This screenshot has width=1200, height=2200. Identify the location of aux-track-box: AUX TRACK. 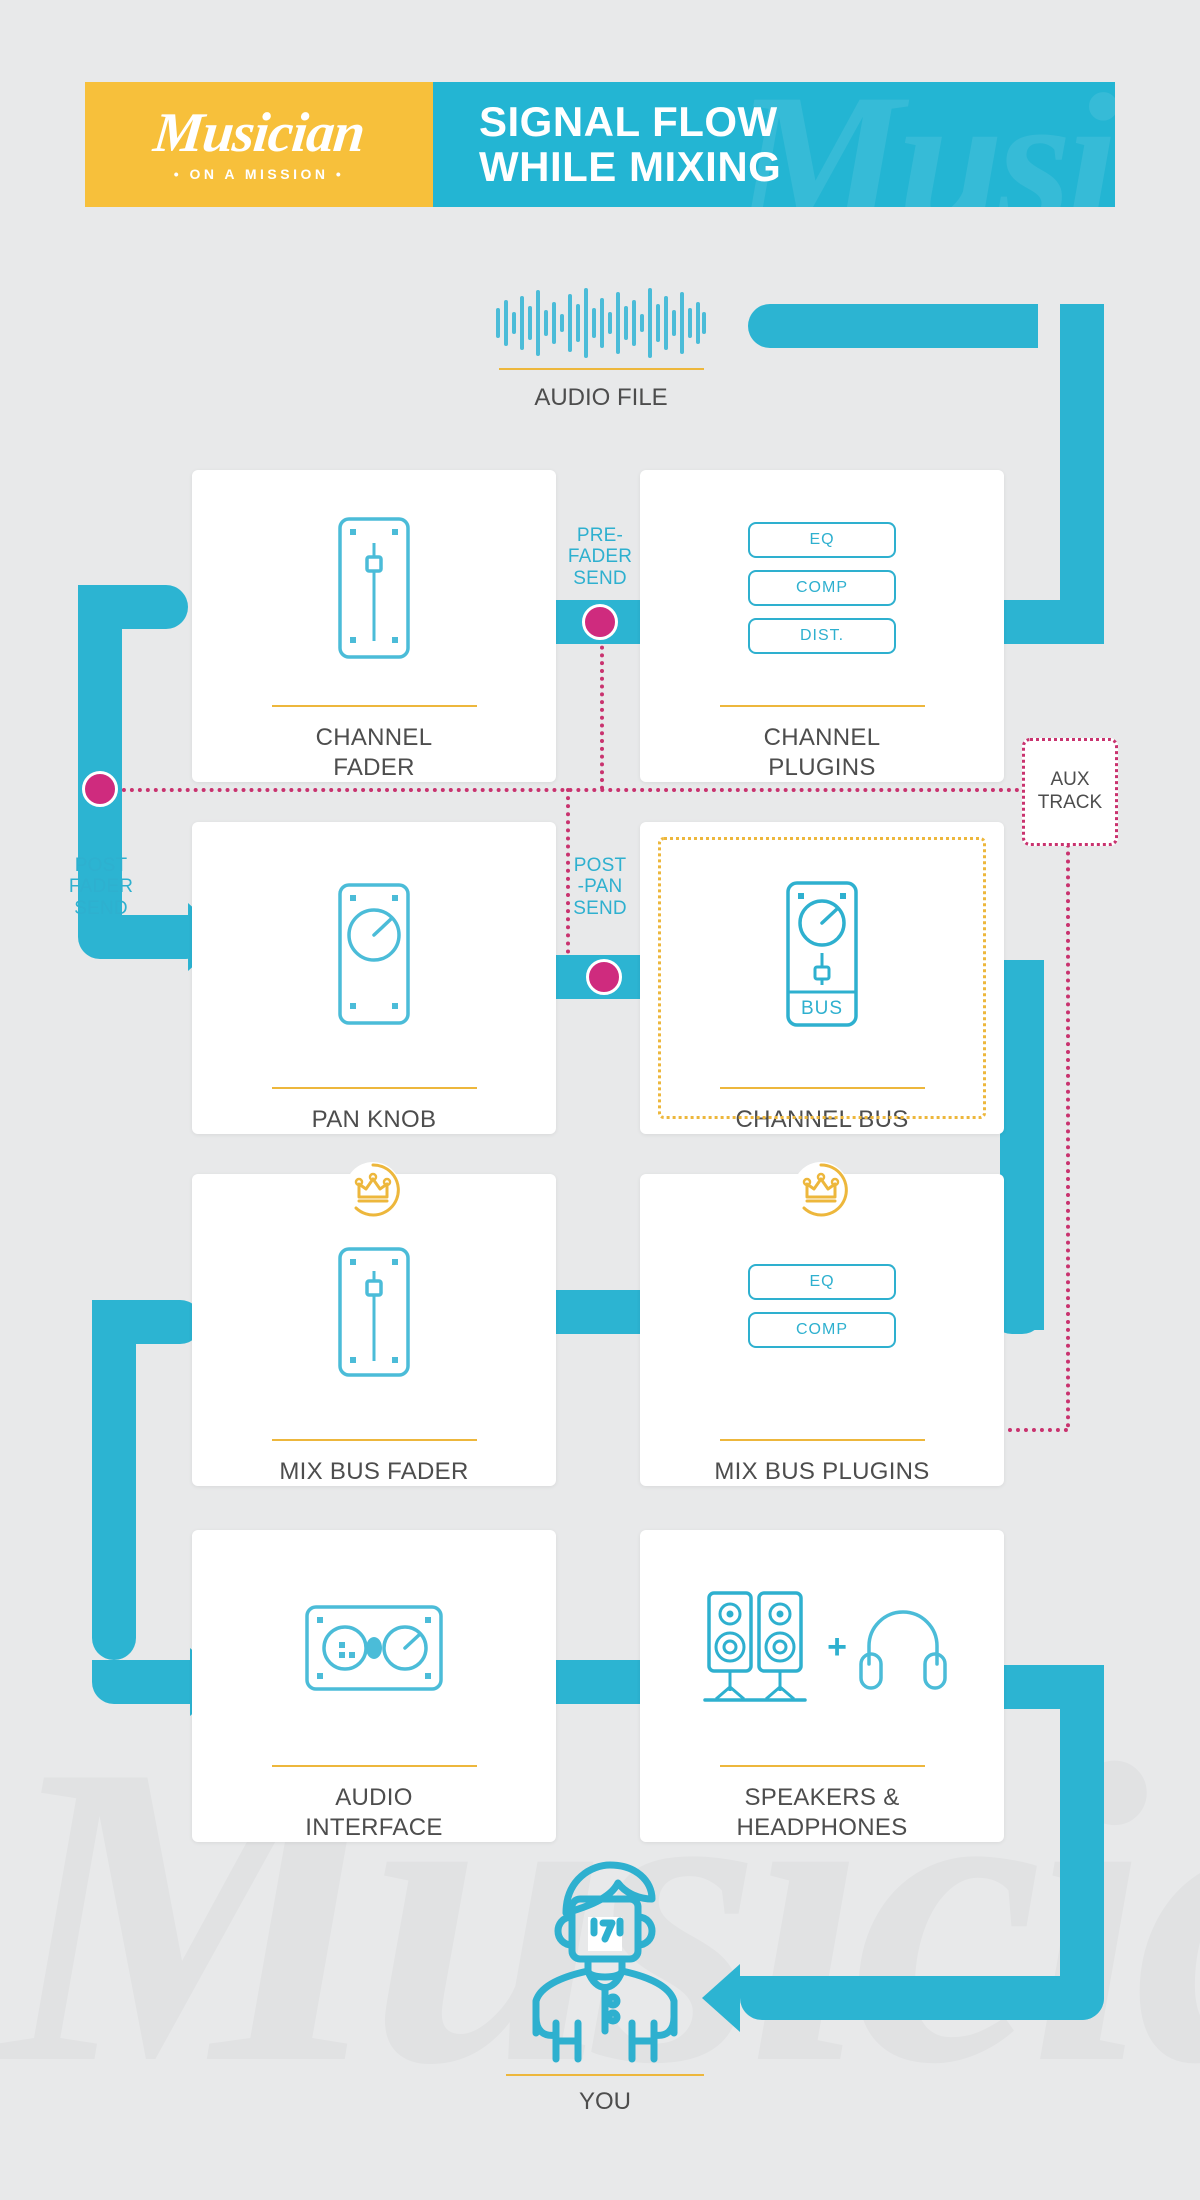
(1070, 792).